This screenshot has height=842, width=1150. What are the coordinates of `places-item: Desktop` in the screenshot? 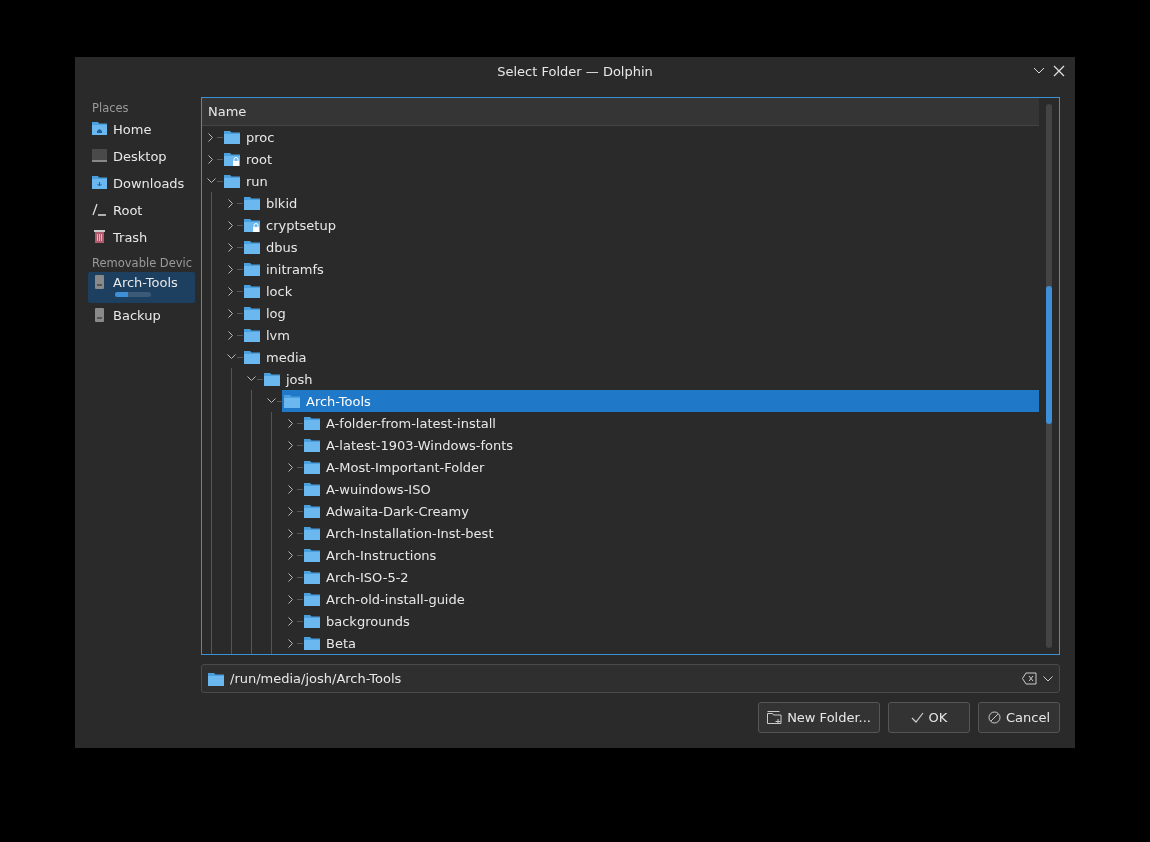 It's located at (141, 157).